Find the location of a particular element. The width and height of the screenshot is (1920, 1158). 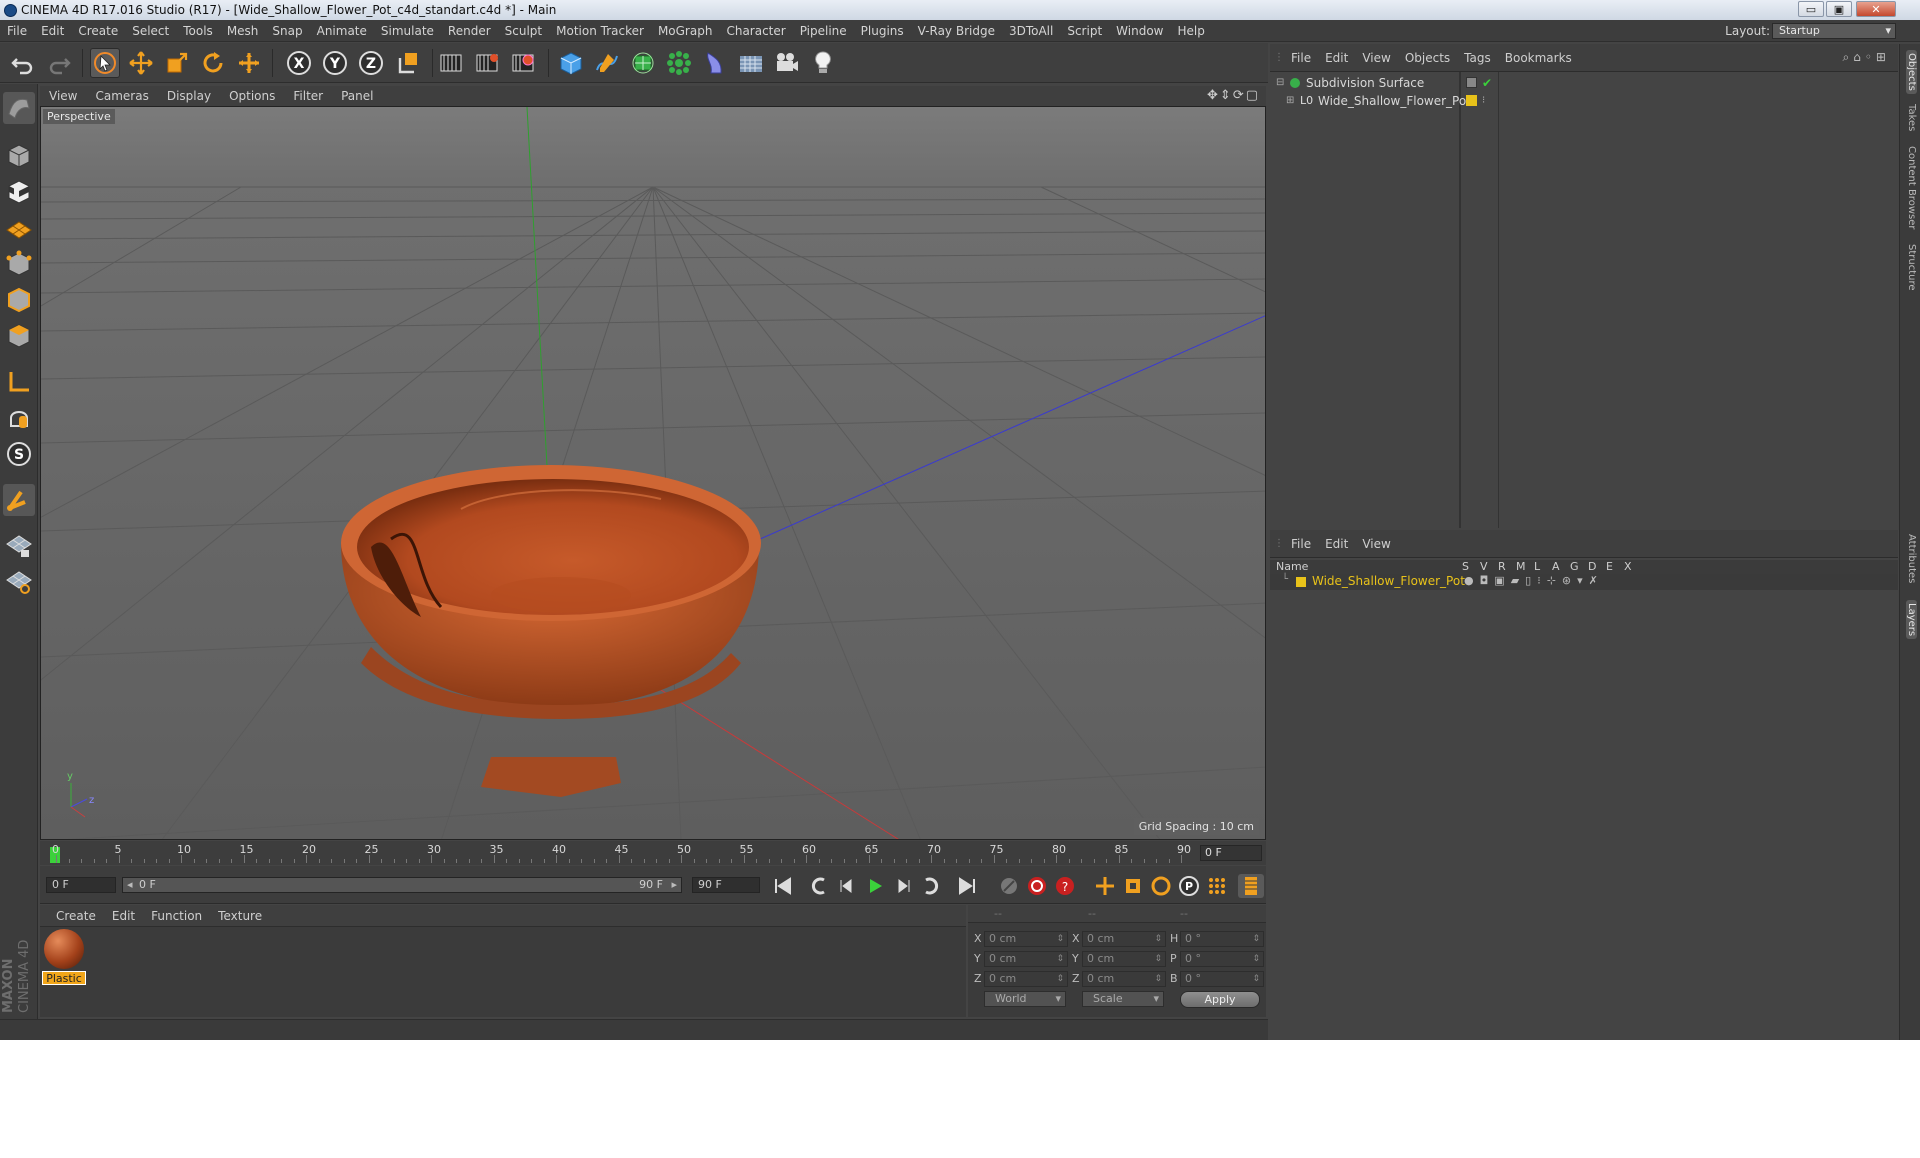

coordinate-system-icon is located at coordinates (409, 63).